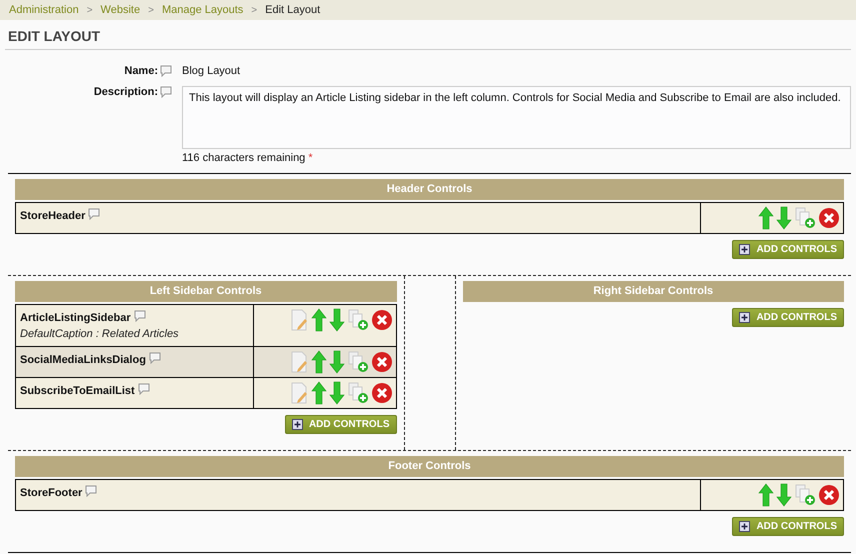 The width and height of the screenshot is (856, 554). What do you see at coordinates (206, 393) in the screenshot?
I see `control-row: SubscribeToEmailList` at bounding box center [206, 393].